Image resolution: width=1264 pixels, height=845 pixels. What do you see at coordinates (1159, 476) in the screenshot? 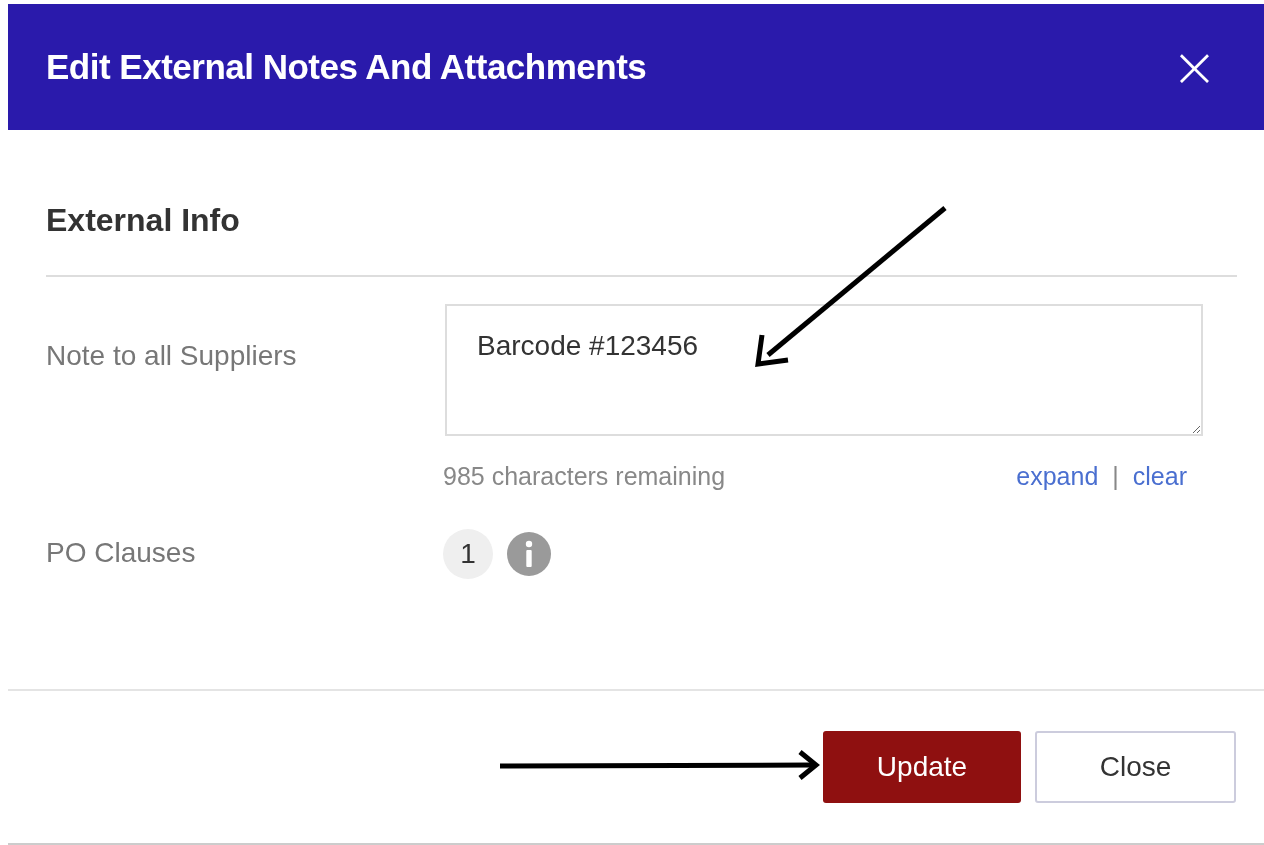
I see `text-link: clear` at bounding box center [1159, 476].